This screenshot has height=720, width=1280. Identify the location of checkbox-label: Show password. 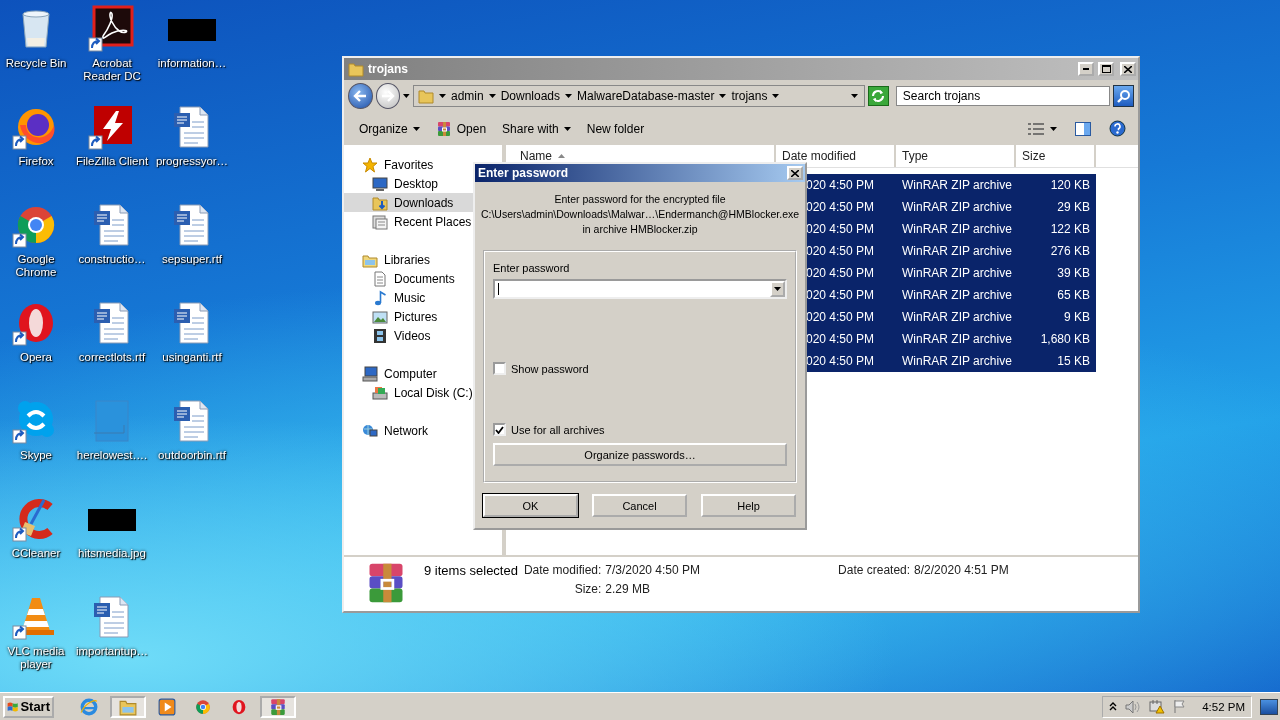
(550, 368).